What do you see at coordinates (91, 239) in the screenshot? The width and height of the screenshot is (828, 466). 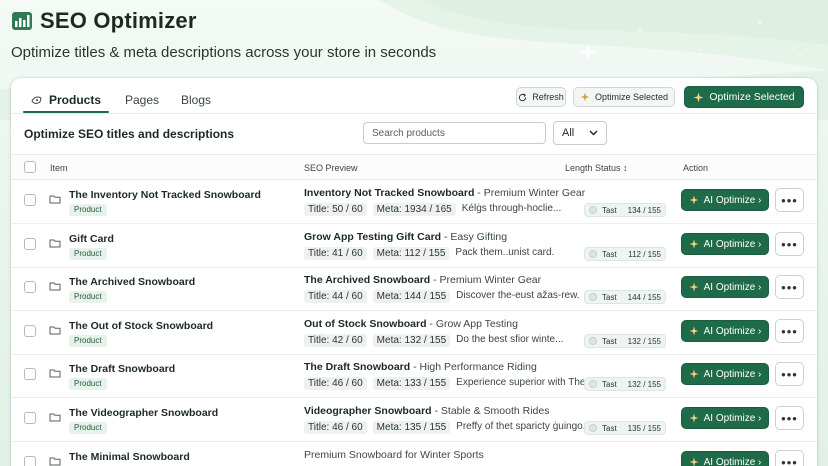 I see `item-name: Gift Card` at bounding box center [91, 239].